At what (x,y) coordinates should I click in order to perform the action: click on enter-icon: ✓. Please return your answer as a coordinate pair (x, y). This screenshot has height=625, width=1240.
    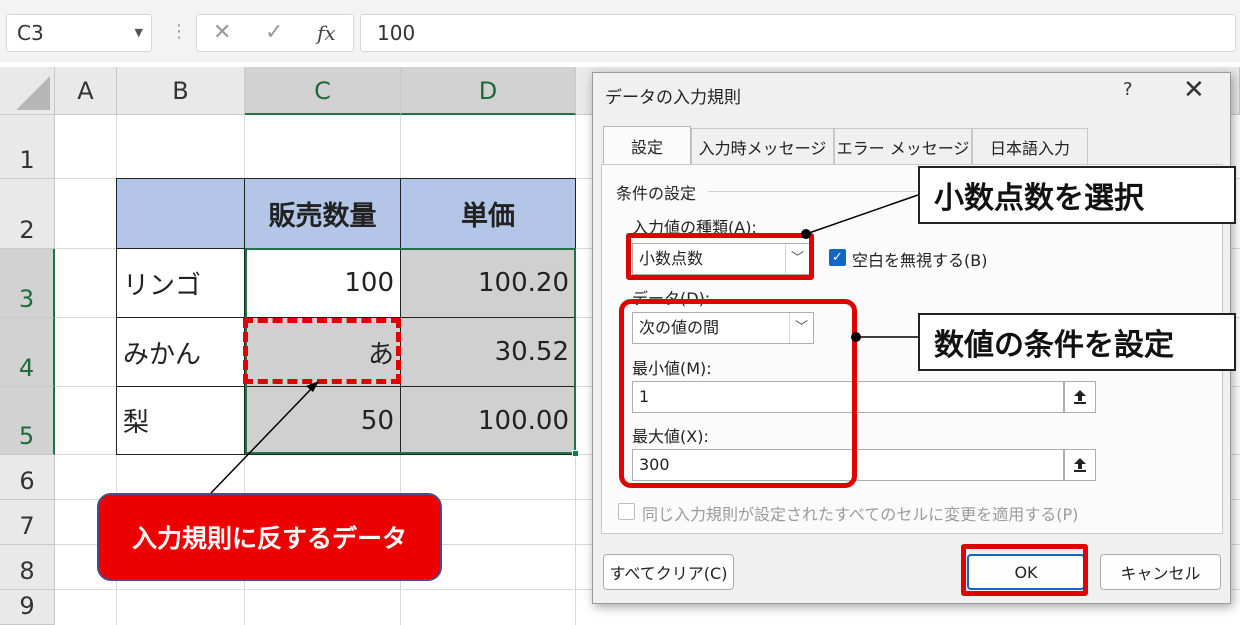
    Looking at the image, I should click on (274, 33).